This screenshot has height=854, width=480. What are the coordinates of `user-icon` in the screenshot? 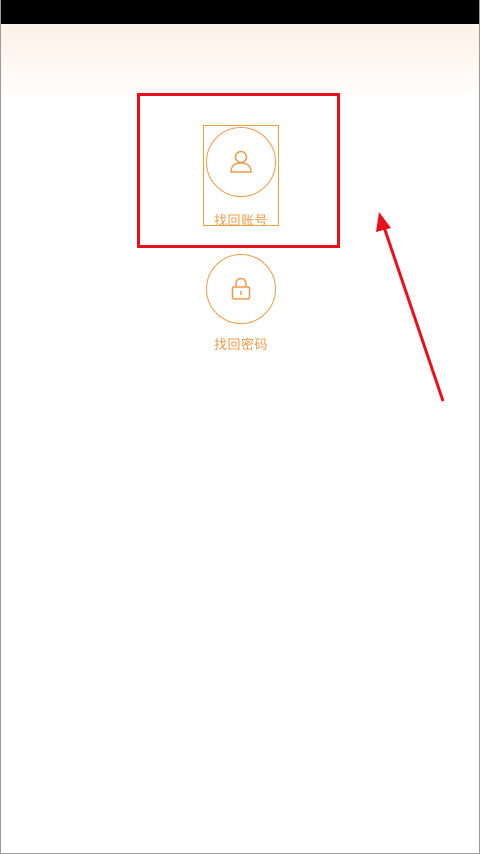 It's located at (241, 161).